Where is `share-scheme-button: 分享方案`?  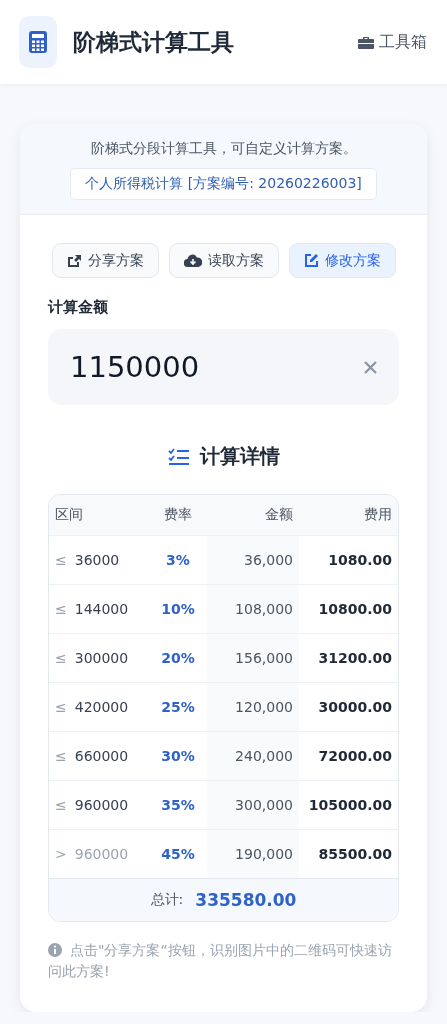 share-scheme-button: 分享方案 is located at coordinates (105, 260).